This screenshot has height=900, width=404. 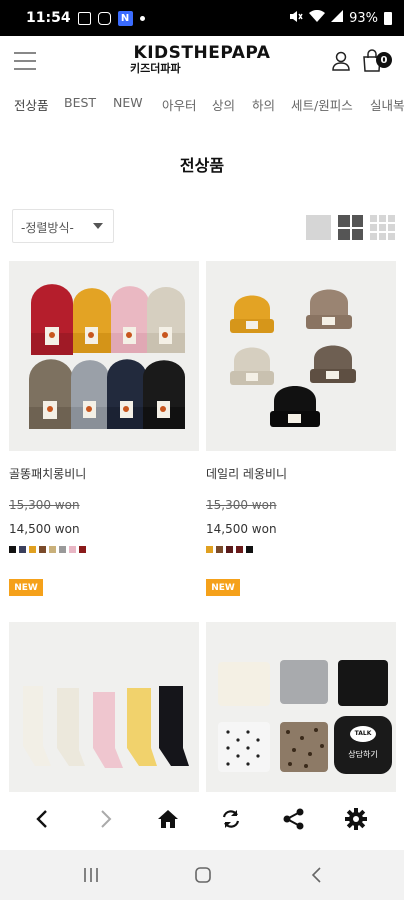 What do you see at coordinates (168, 819) in the screenshot?
I see `home-icon` at bounding box center [168, 819].